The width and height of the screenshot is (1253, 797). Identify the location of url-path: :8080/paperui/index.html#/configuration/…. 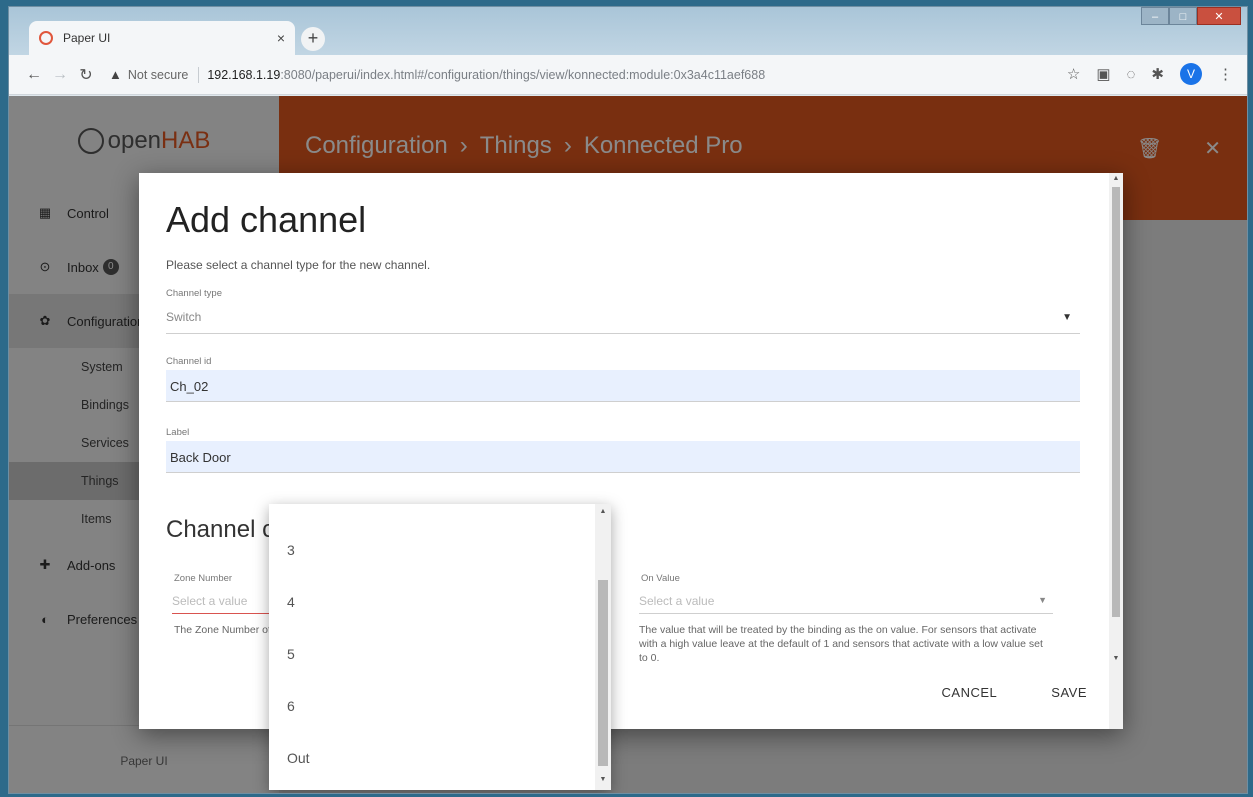
(523, 74).